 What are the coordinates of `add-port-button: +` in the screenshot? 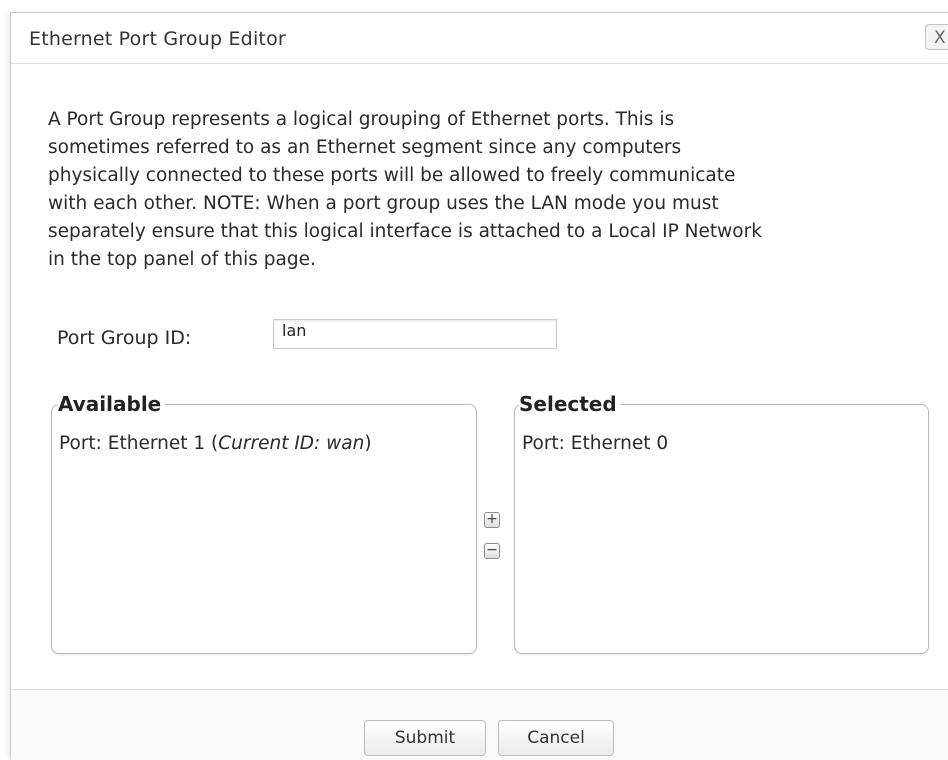 It's located at (492, 520).